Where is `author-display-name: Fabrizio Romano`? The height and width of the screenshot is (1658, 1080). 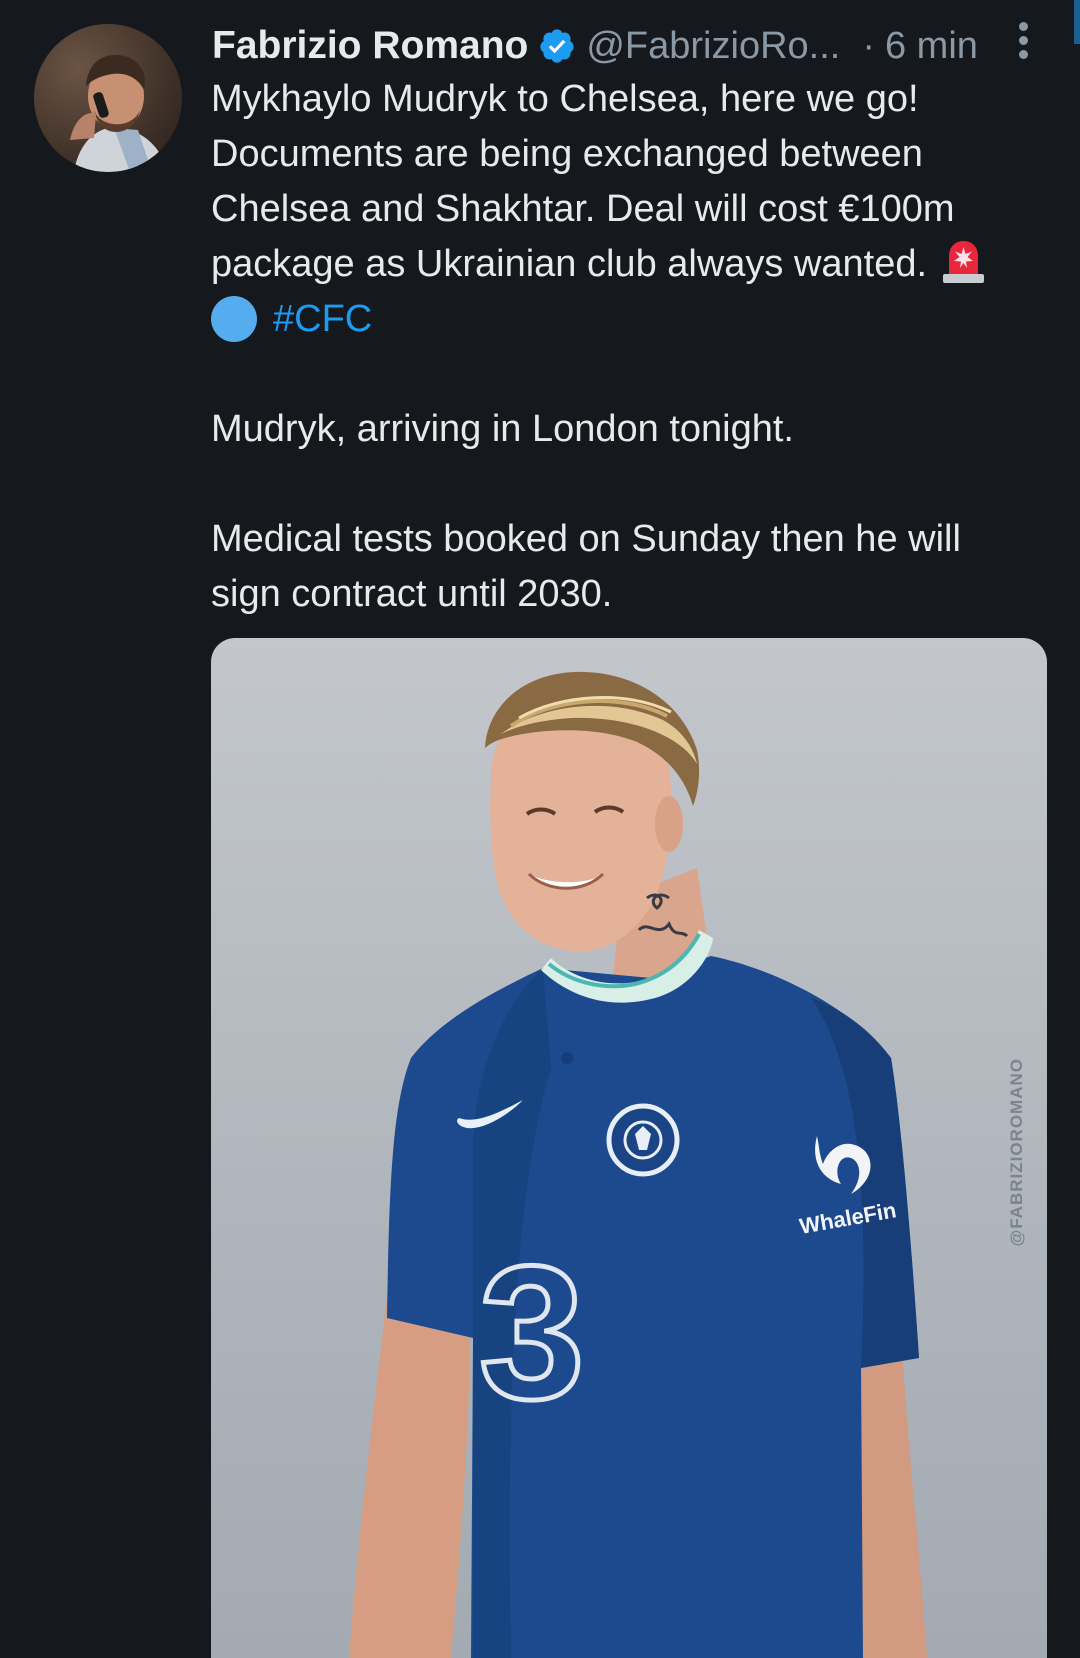
author-display-name: Fabrizio Romano is located at coordinates (370, 46).